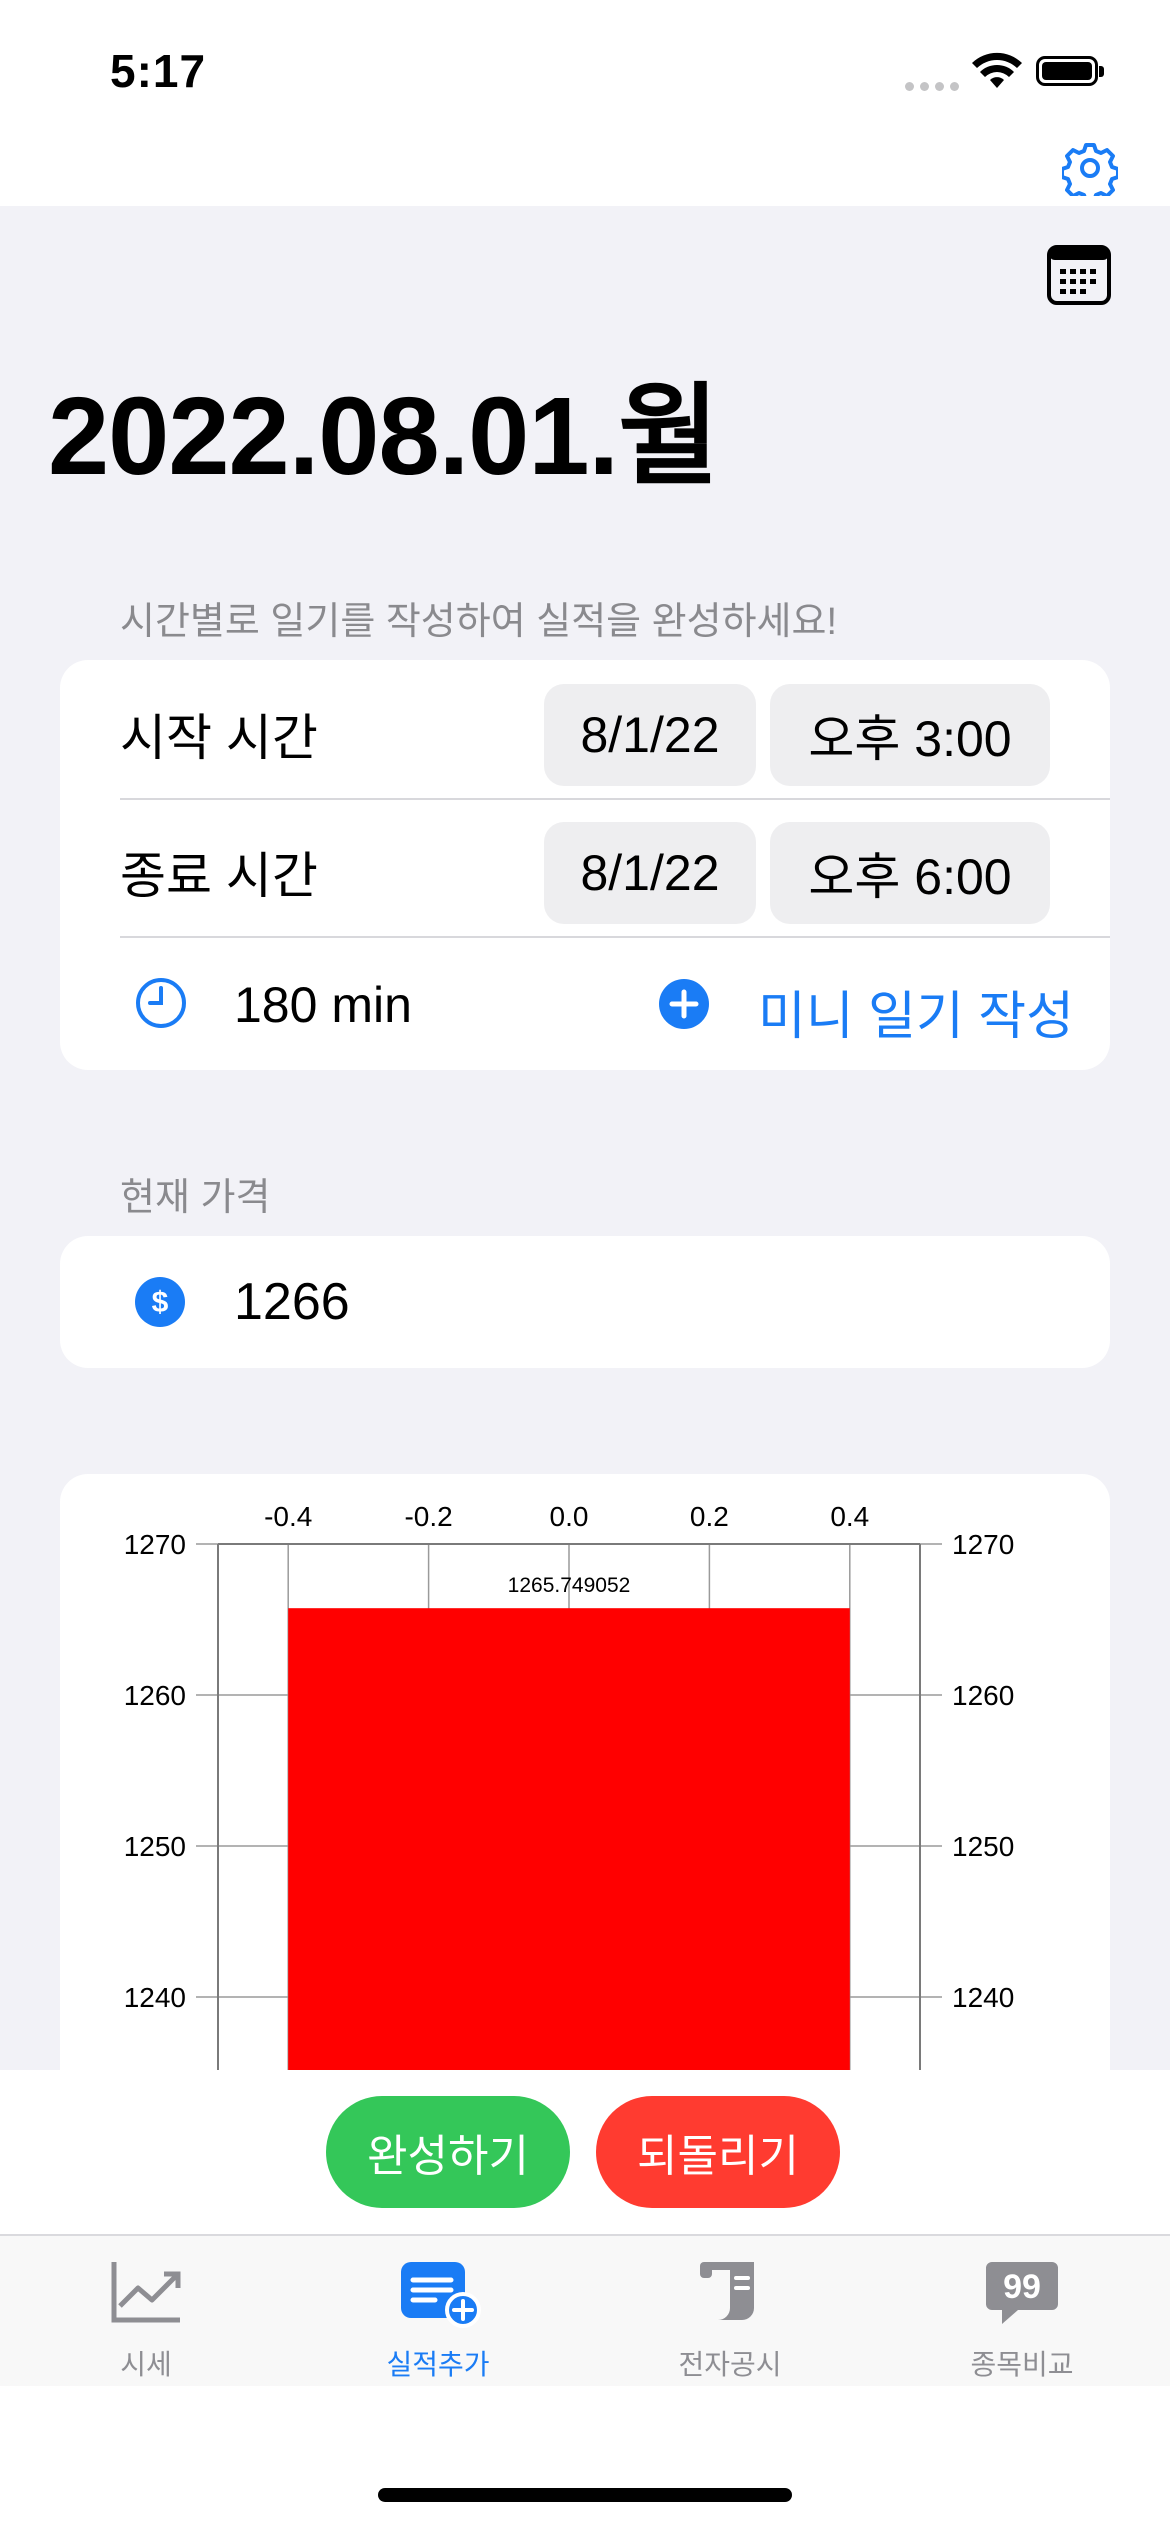 This screenshot has width=1170, height=2532. Describe the element at coordinates (155, 1846) in the screenshot. I see `y-tick-label-left: 1250` at that location.